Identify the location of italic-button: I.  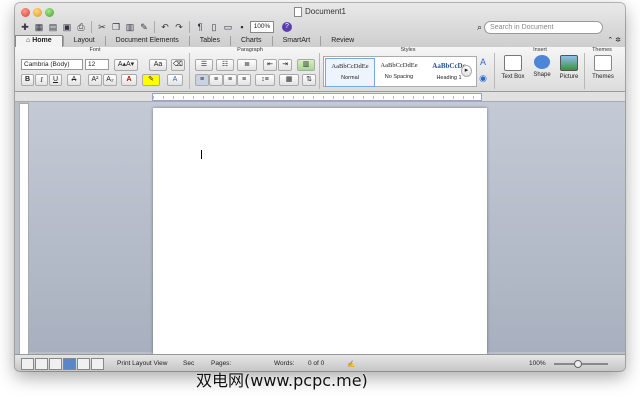
(41, 80).